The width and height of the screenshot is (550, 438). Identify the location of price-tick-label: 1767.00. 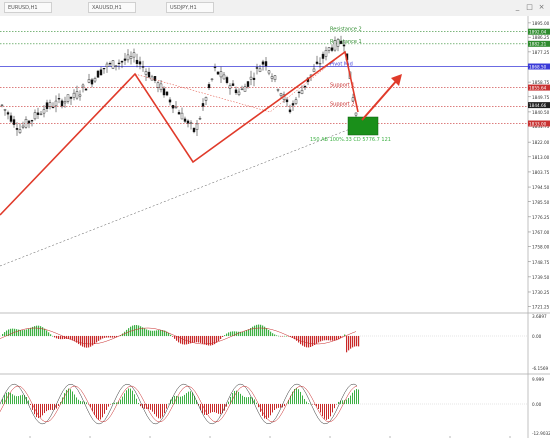
(541, 232).